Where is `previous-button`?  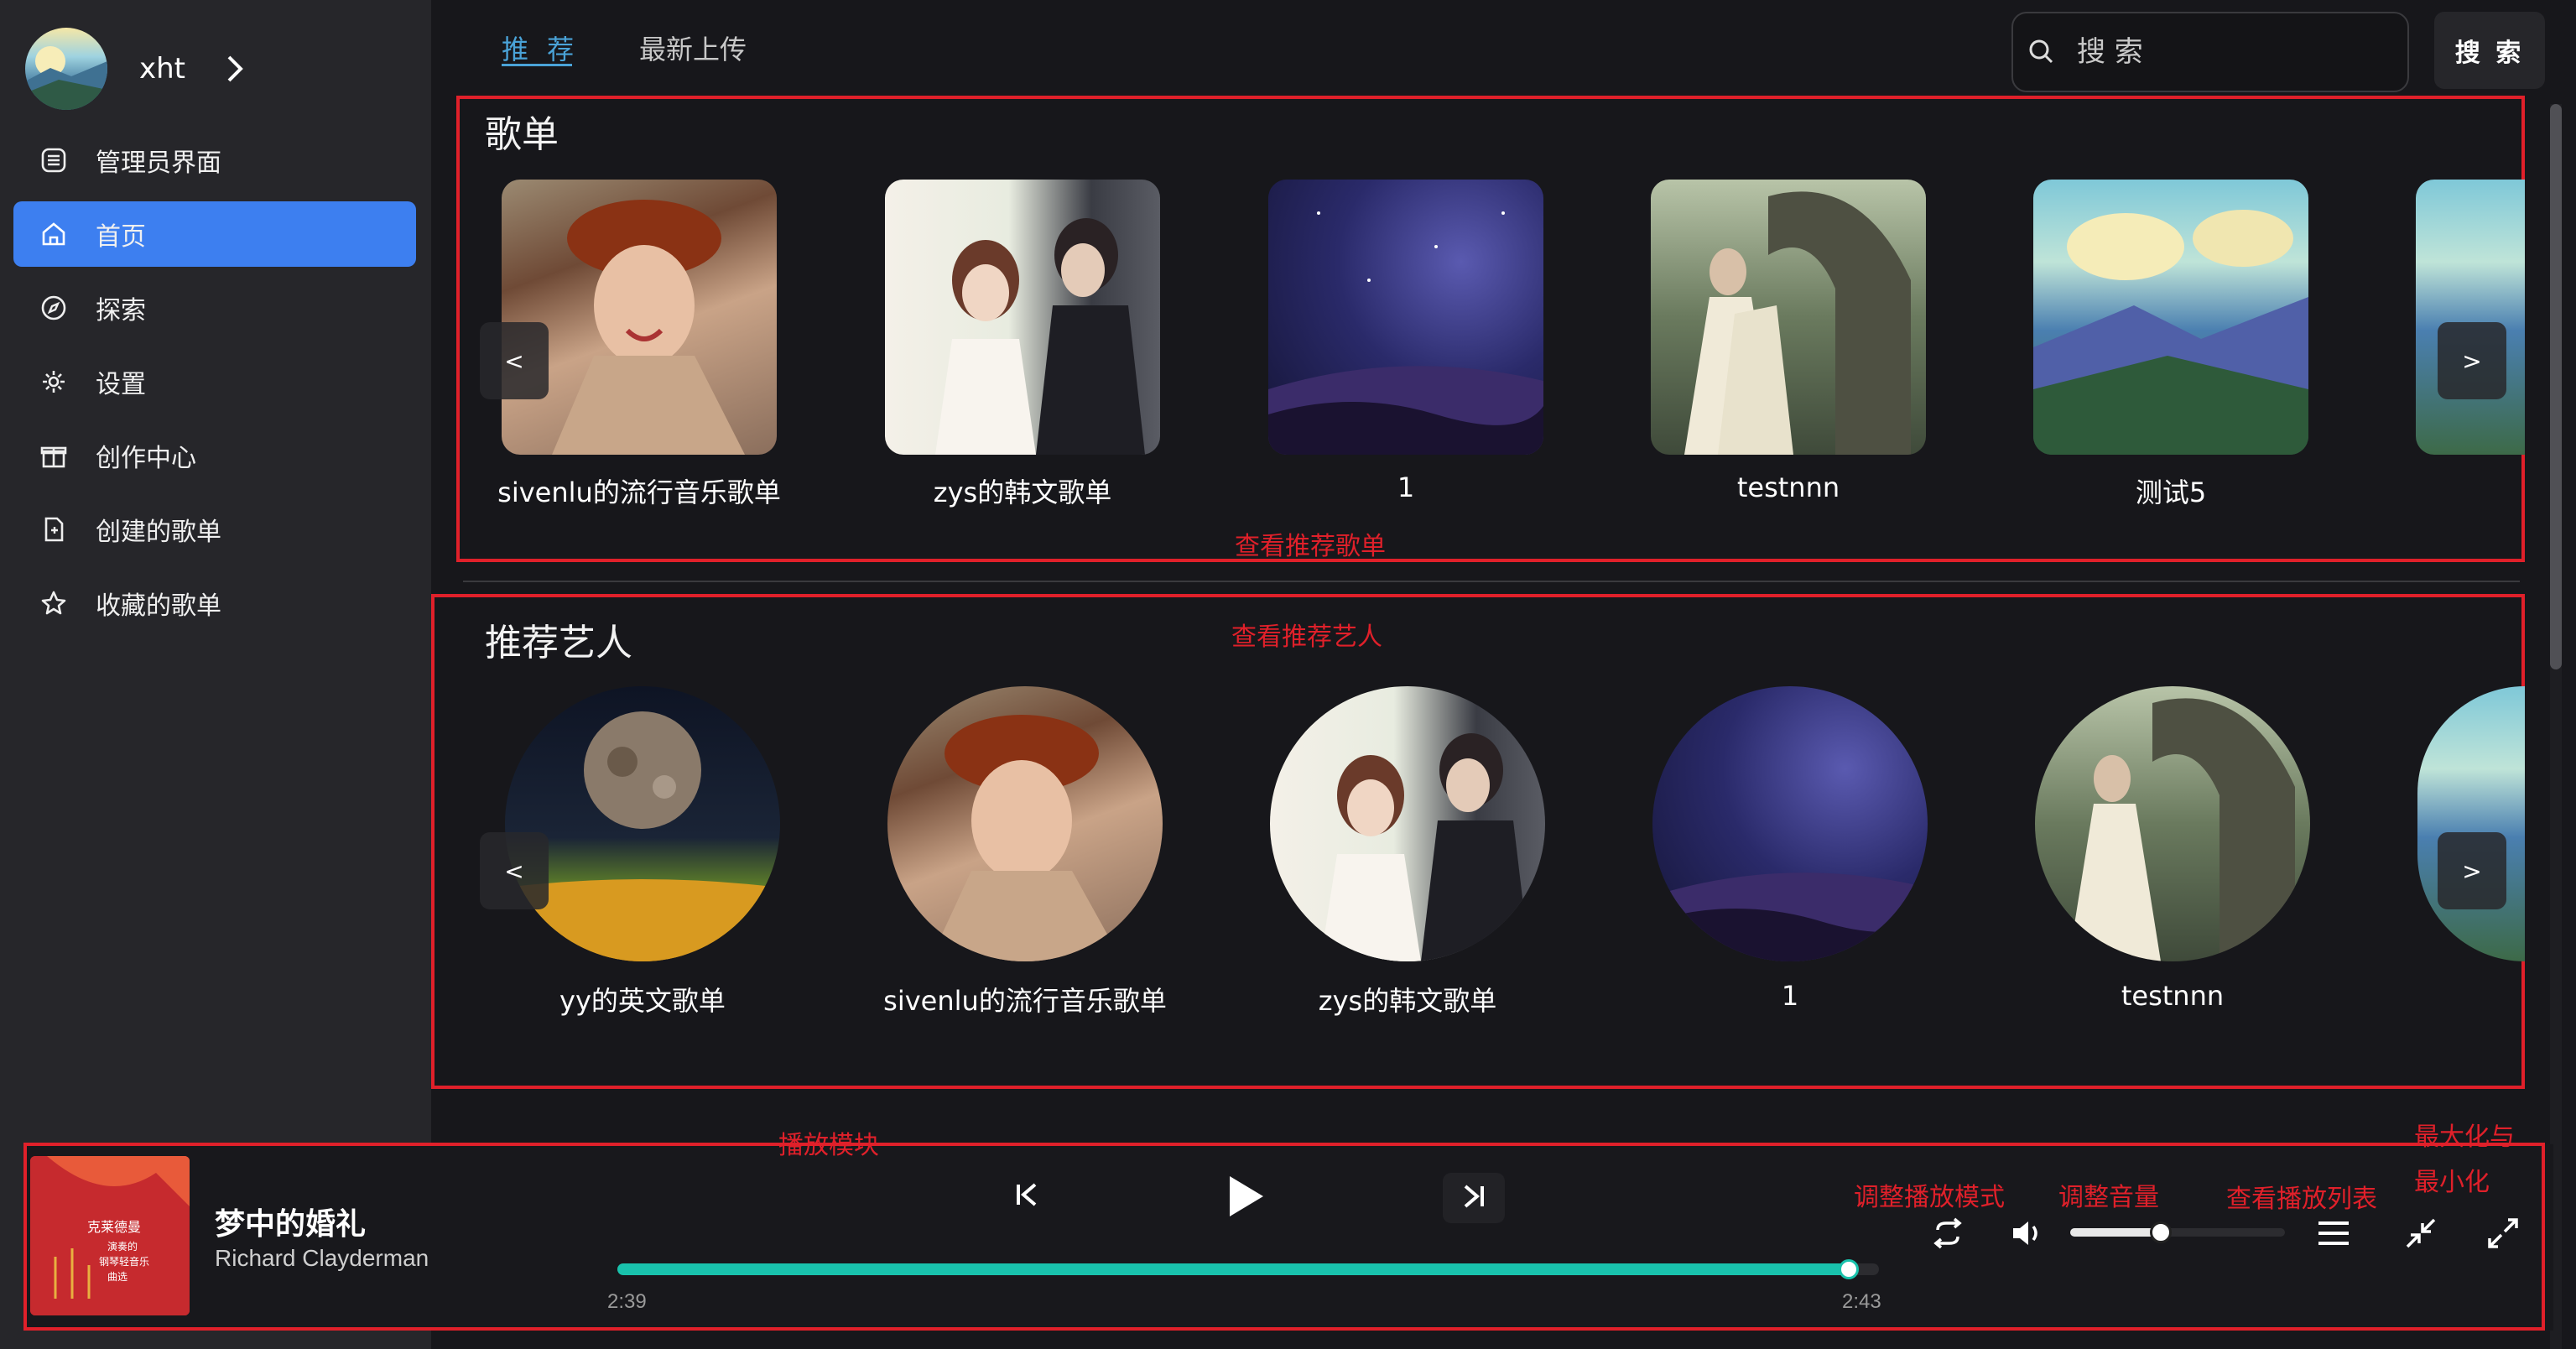
previous-button is located at coordinates (1027, 1197).